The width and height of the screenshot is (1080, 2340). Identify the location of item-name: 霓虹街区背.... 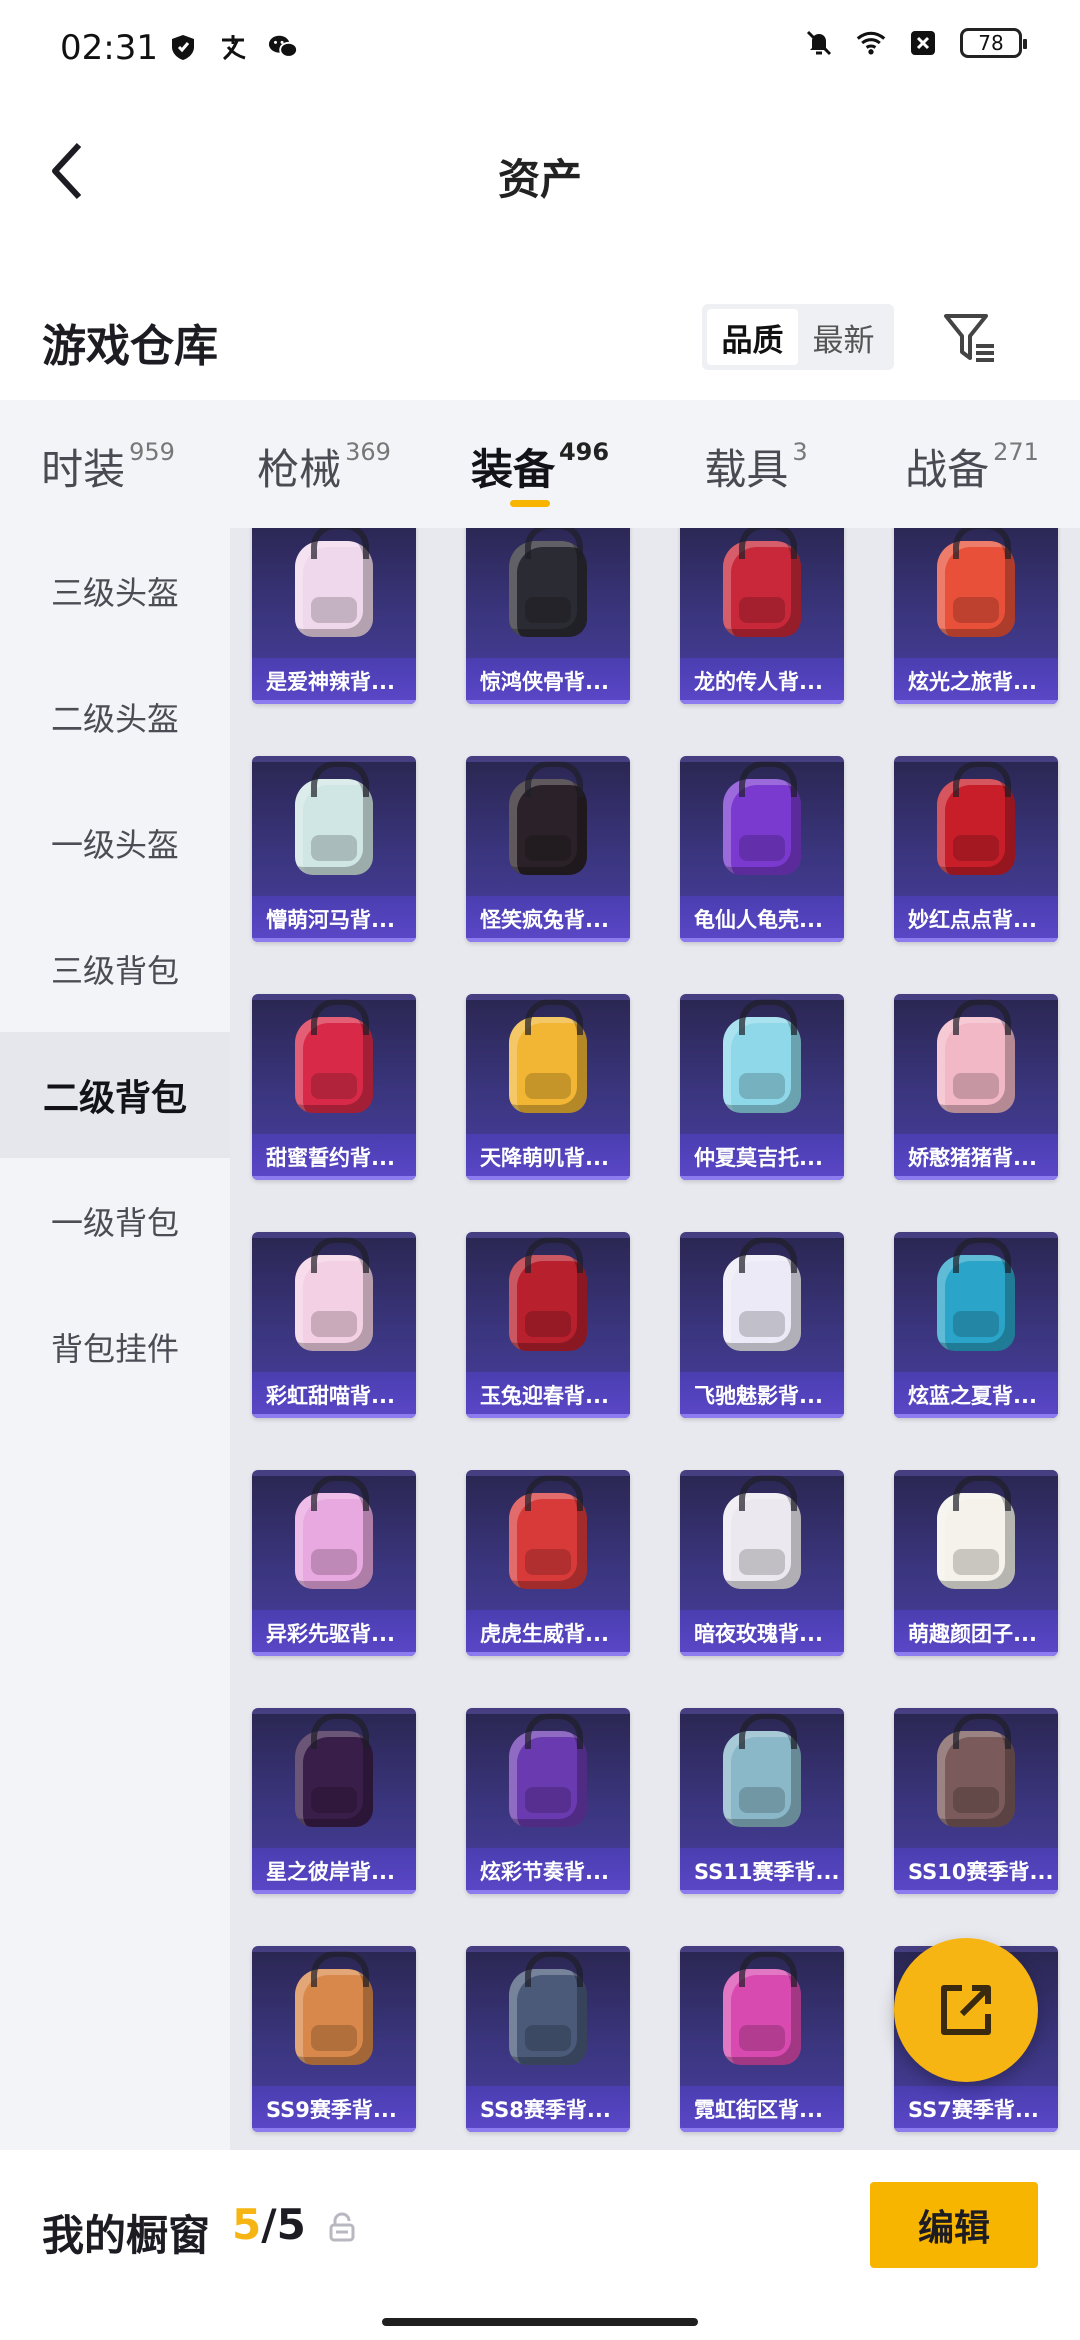
(762, 2109).